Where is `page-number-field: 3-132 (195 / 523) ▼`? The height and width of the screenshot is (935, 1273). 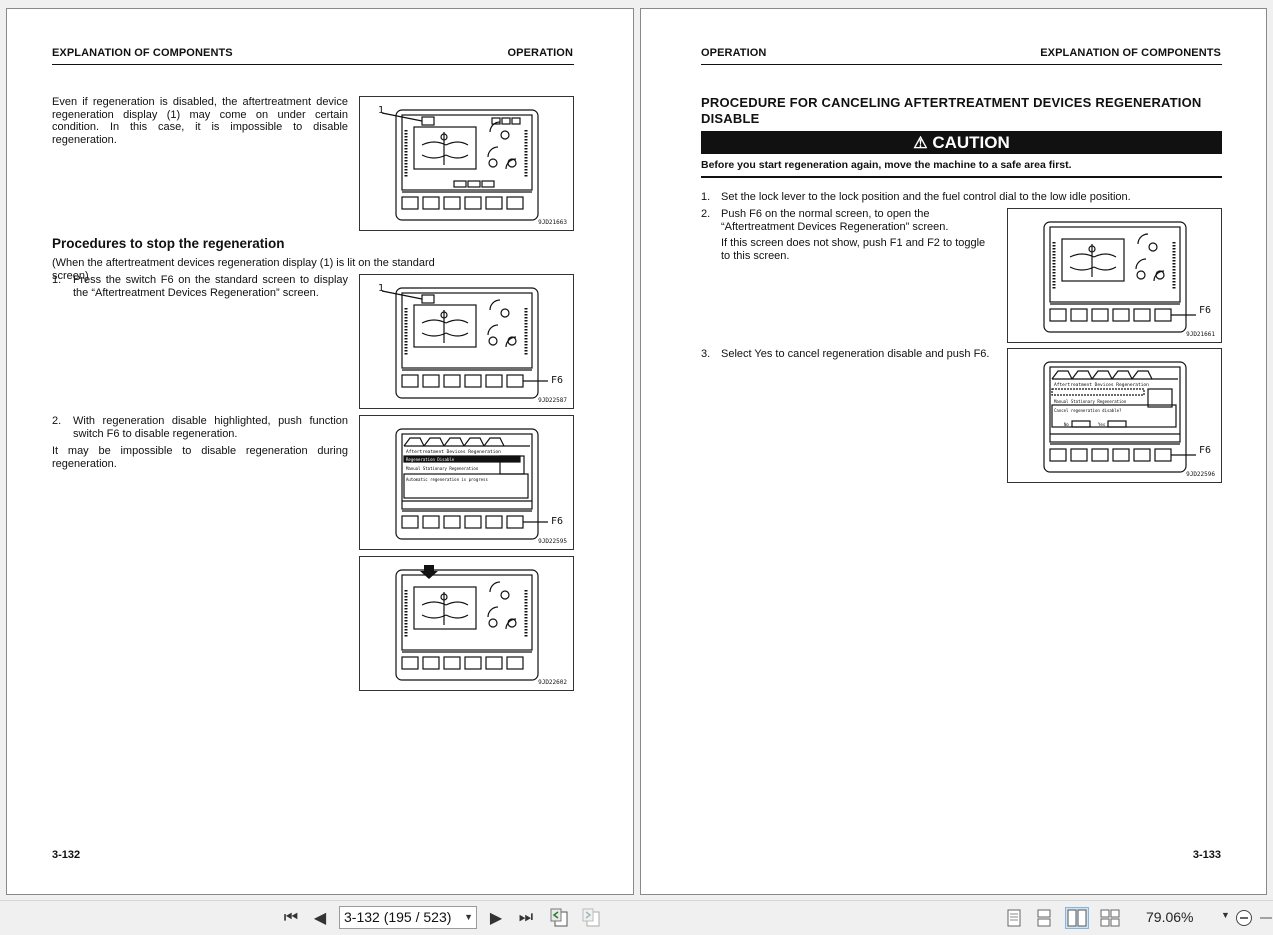
page-number-field: 3-132 (195 / 523) ▼ is located at coordinates (408, 917).